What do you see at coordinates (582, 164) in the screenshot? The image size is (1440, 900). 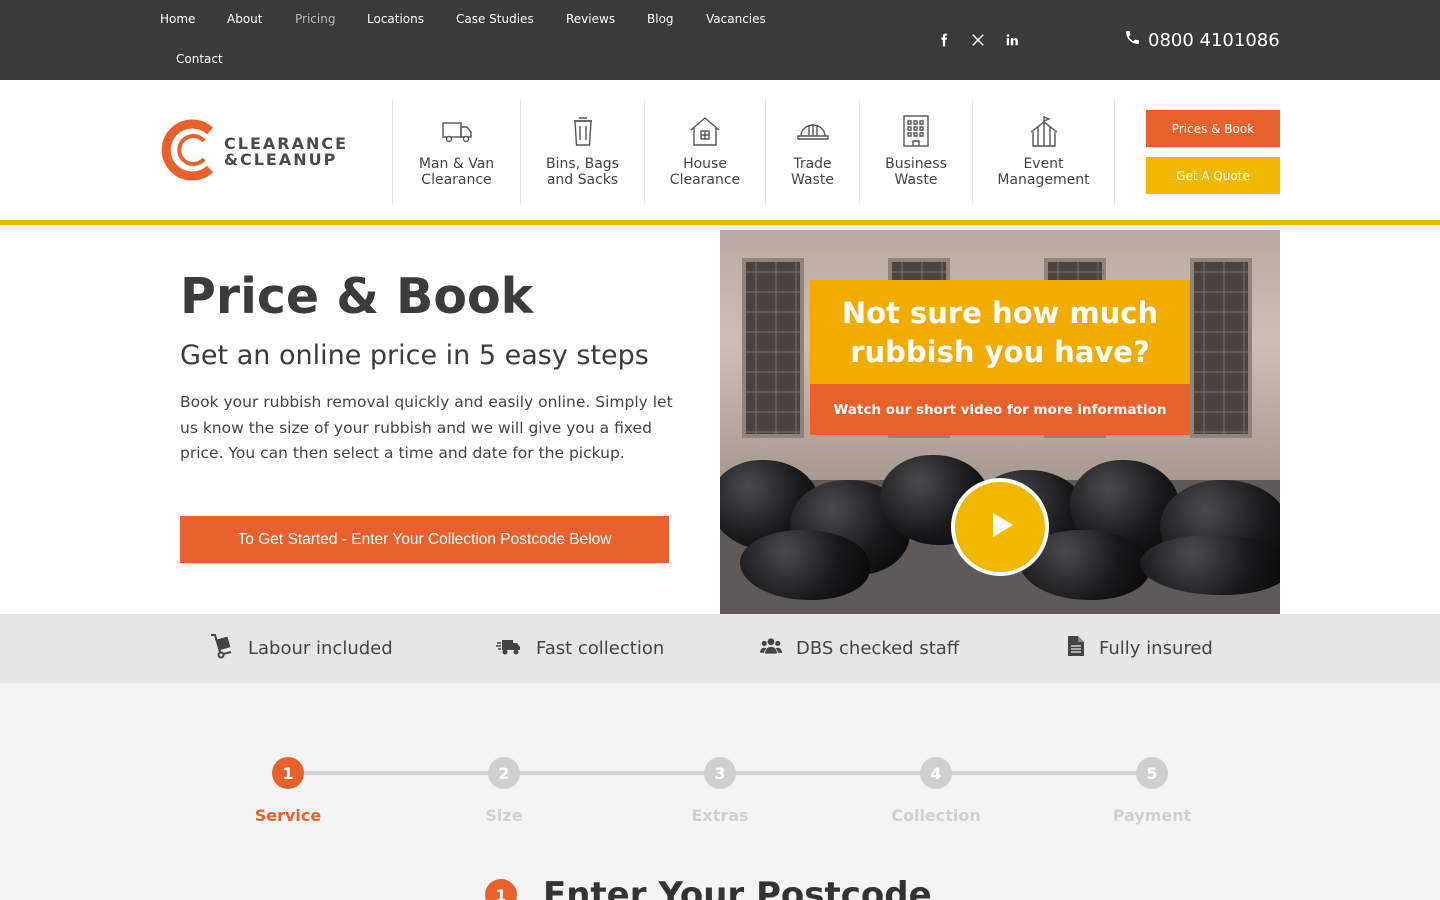 I see `service-label-1: Bins, Bags` at bounding box center [582, 164].